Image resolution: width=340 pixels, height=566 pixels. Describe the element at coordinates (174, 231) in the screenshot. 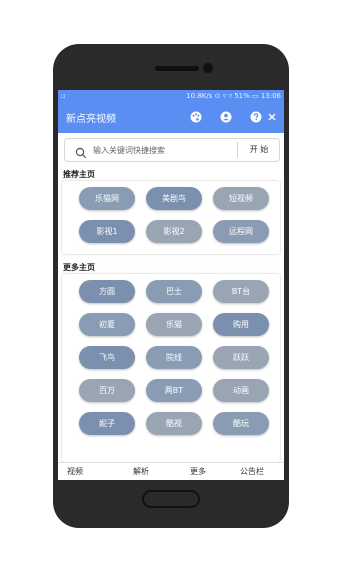

I see `site-pill-button: 影视2` at that location.